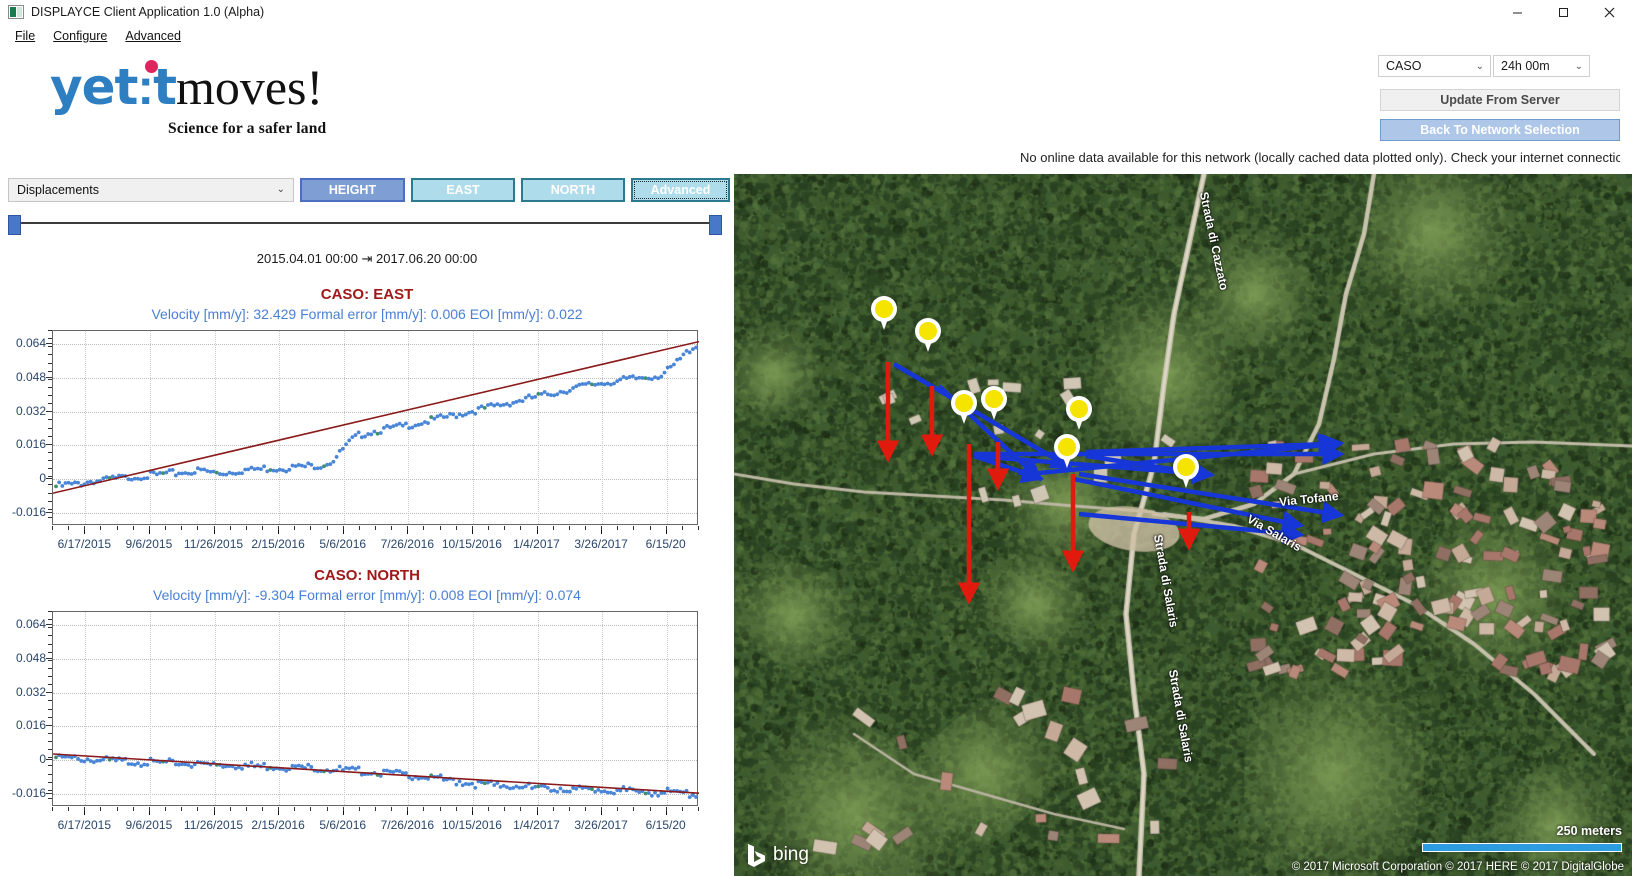 The image size is (1632, 876). What do you see at coordinates (756, 855) in the screenshot?
I see `bing-mark-icon` at bounding box center [756, 855].